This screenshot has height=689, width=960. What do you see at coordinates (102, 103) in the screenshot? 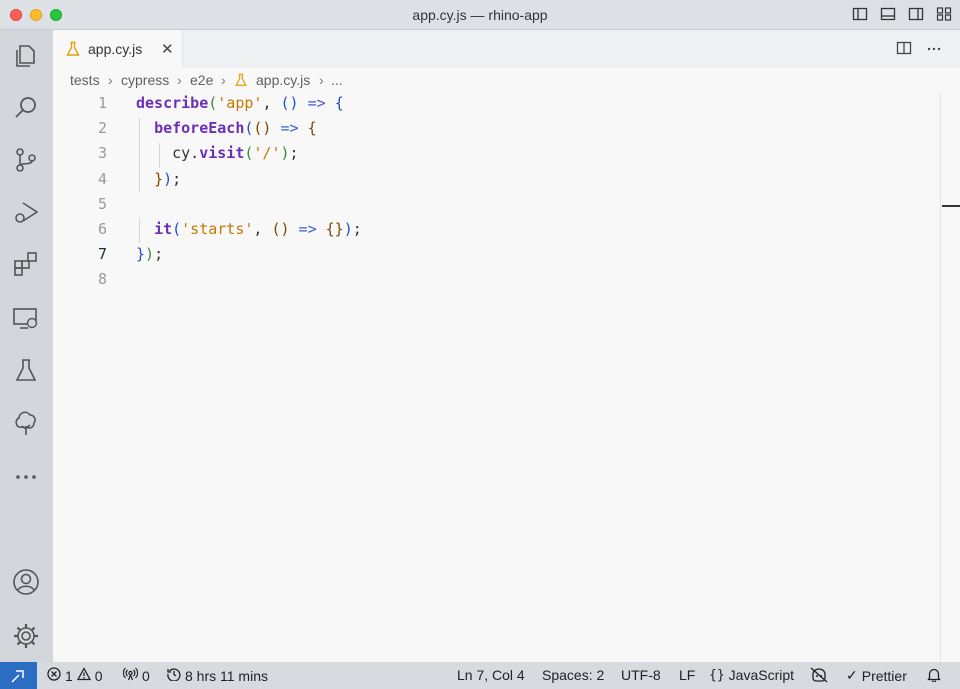
I see `line-number: 1` at bounding box center [102, 103].